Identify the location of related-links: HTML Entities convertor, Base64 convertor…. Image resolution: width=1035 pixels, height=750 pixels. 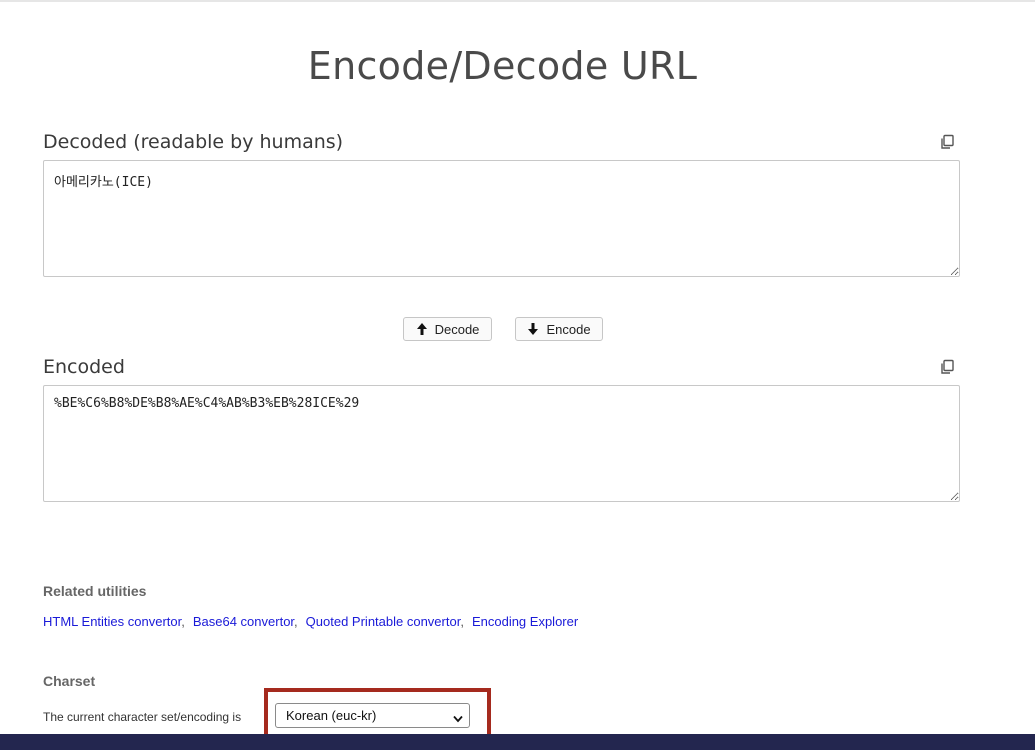
(310, 621).